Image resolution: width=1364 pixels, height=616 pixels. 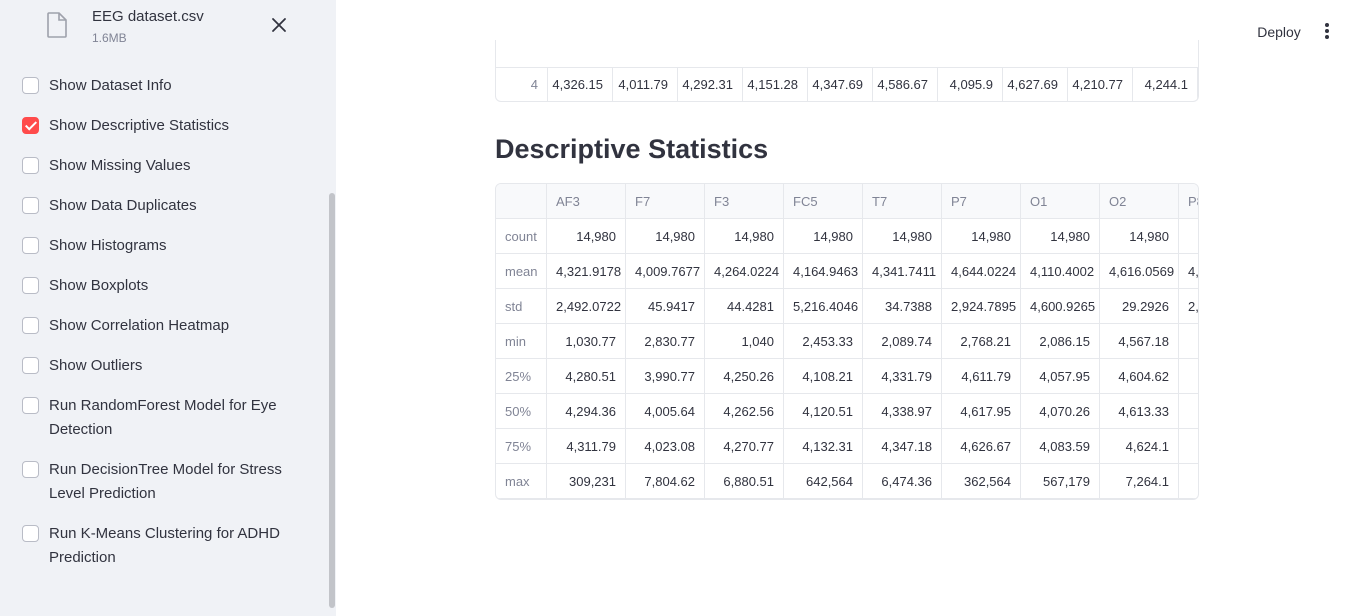 I want to click on table-cell: 4,, so click(x=1188, y=271).